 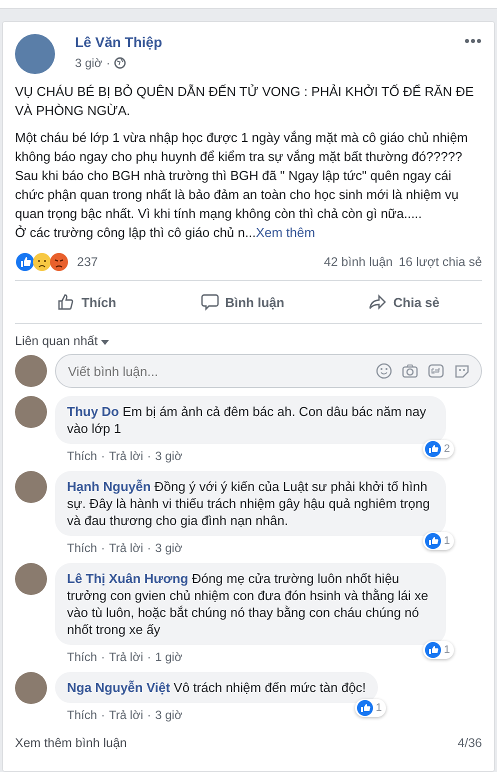 What do you see at coordinates (216, 687) in the screenshot?
I see `comment-text: Nga Nguyễn Việt Vô trách nhiệm đến mức tàn độc!` at bounding box center [216, 687].